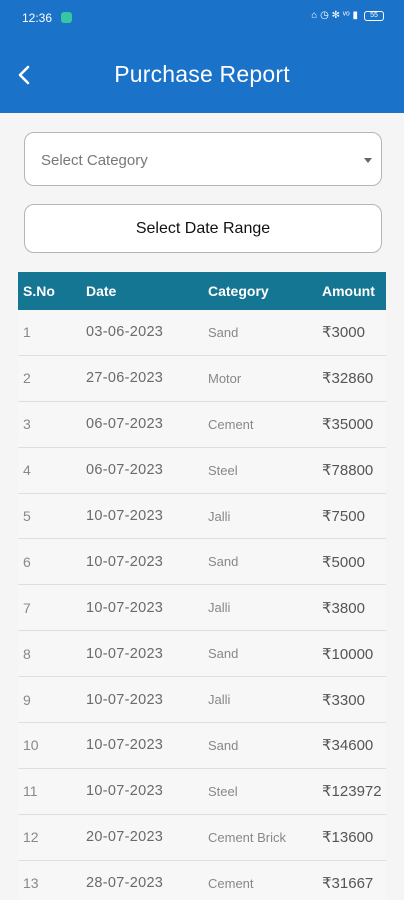  Describe the element at coordinates (27, 516) in the screenshot. I see `cell-sno: 5` at that location.